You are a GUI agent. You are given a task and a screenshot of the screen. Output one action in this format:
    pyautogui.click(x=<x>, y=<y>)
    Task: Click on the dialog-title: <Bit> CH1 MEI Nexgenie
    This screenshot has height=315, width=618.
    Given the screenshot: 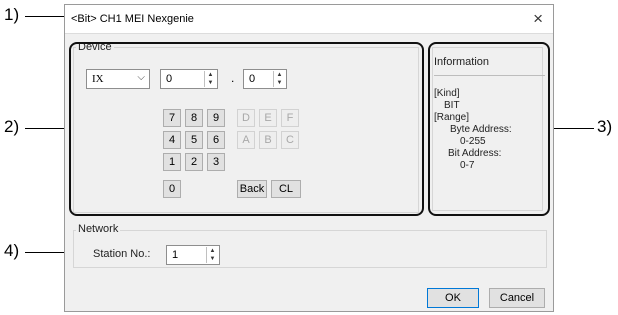 What is the action you would take?
    pyautogui.click(x=132, y=19)
    